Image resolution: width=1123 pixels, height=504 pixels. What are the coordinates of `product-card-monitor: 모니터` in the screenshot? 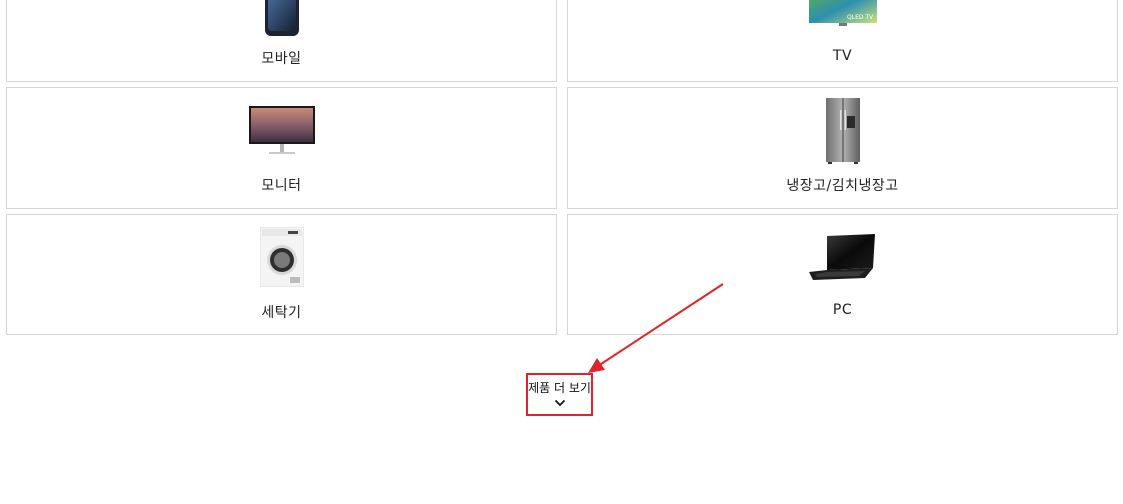 It's located at (281, 148).